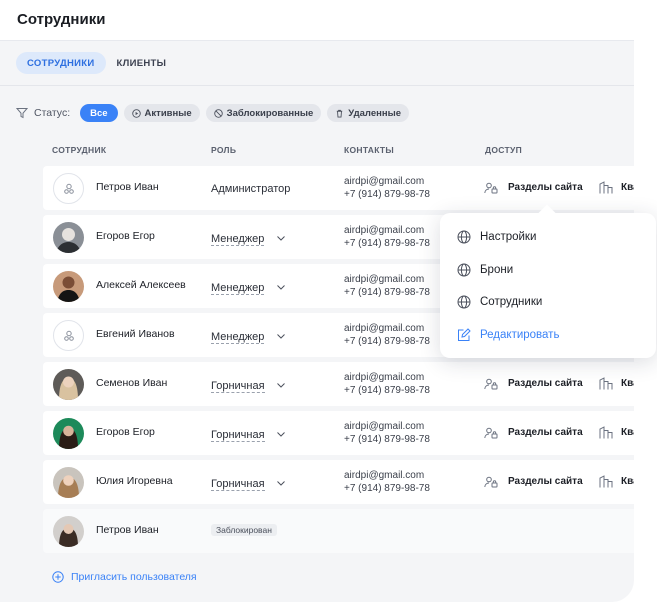 This screenshot has width=657, height=602. I want to click on employee-name: Семенов Иван, so click(132, 383).